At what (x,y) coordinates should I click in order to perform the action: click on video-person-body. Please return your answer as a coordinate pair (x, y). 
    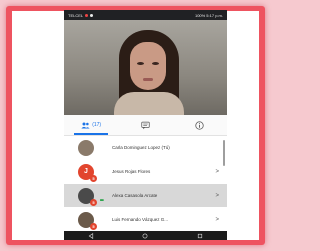
    Looking at the image, I should click on (149, 103).